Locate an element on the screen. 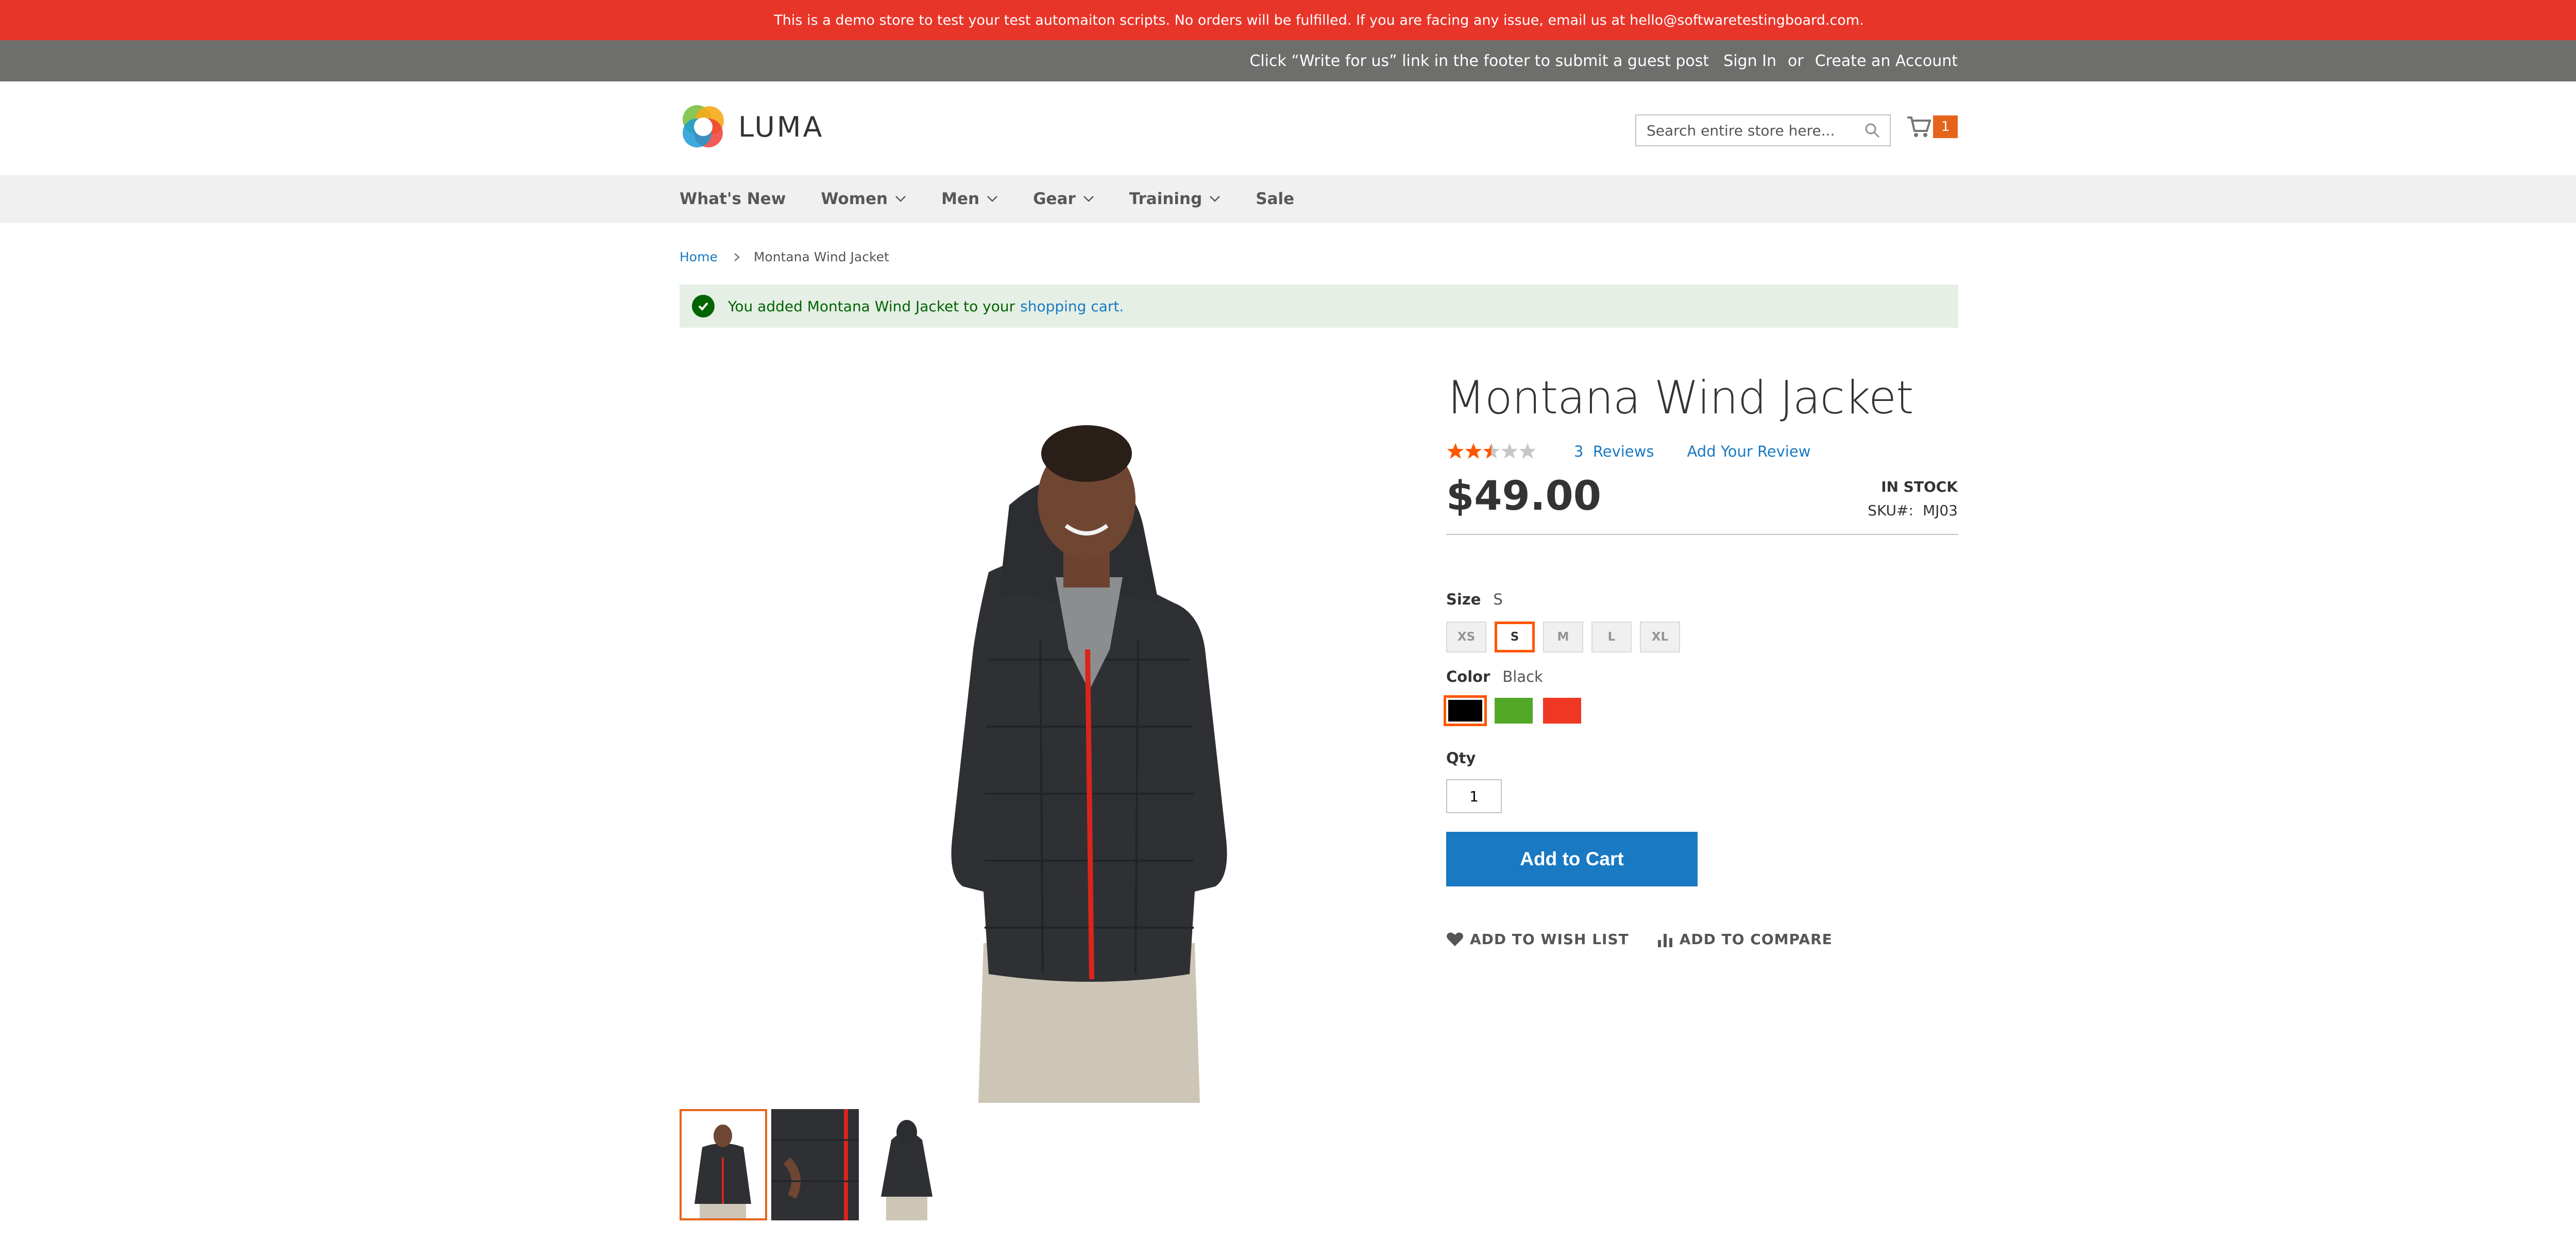 The width and height of the screenshot is (2576, 1241). size-swatch-xl: XL is located at coordinates (1660, 637).